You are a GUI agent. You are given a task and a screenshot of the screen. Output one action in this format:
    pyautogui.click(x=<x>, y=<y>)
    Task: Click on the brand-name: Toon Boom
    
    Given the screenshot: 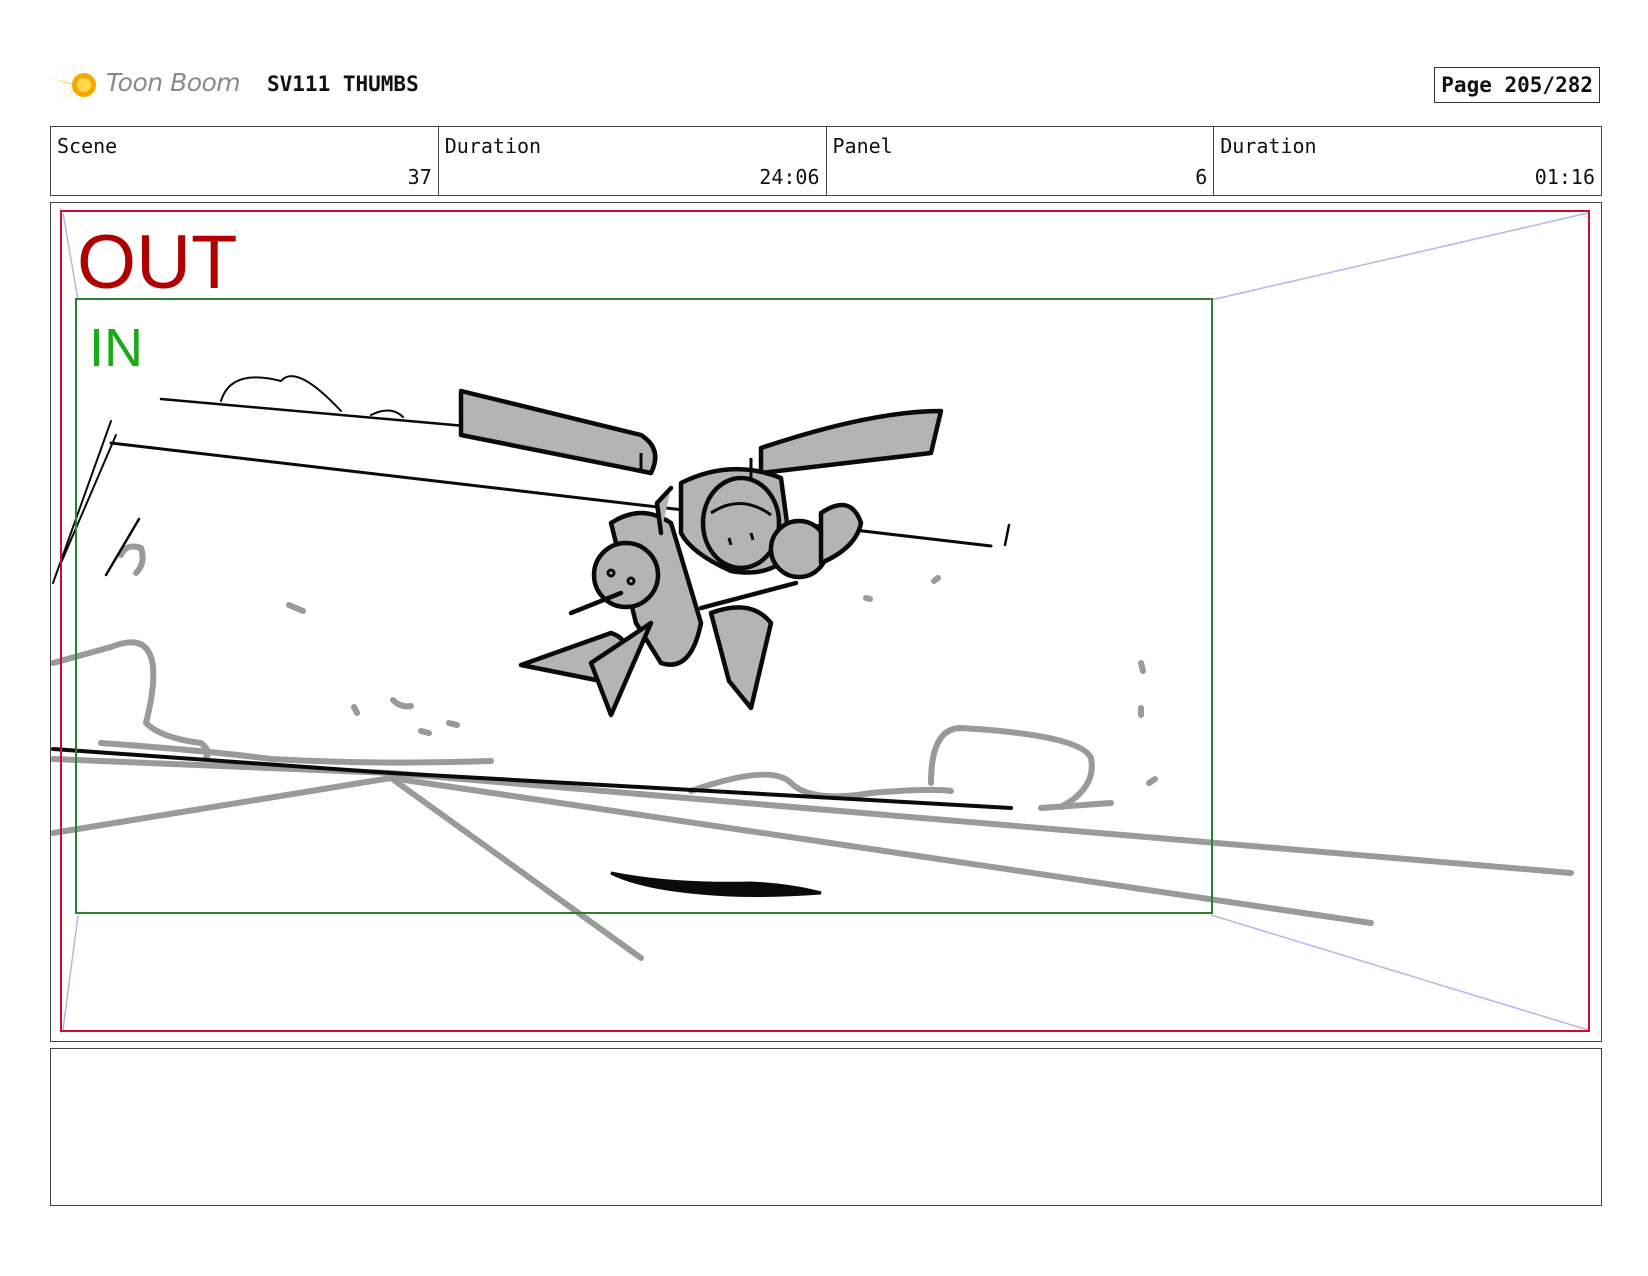 What is the action you would take?
    pyautogui.click(x=173, y=82)
    